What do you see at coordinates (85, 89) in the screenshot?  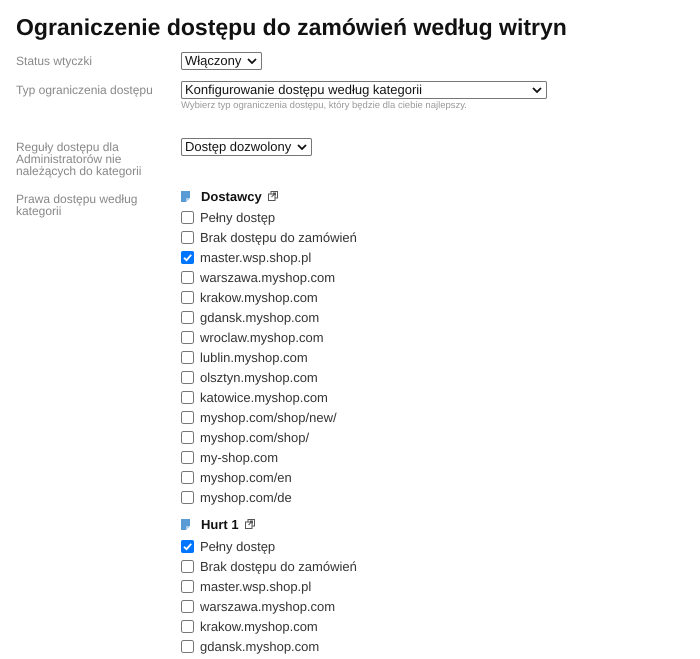 I see `field-label: Typ ograniczenia dostępu` at bounding box center [85, 89].